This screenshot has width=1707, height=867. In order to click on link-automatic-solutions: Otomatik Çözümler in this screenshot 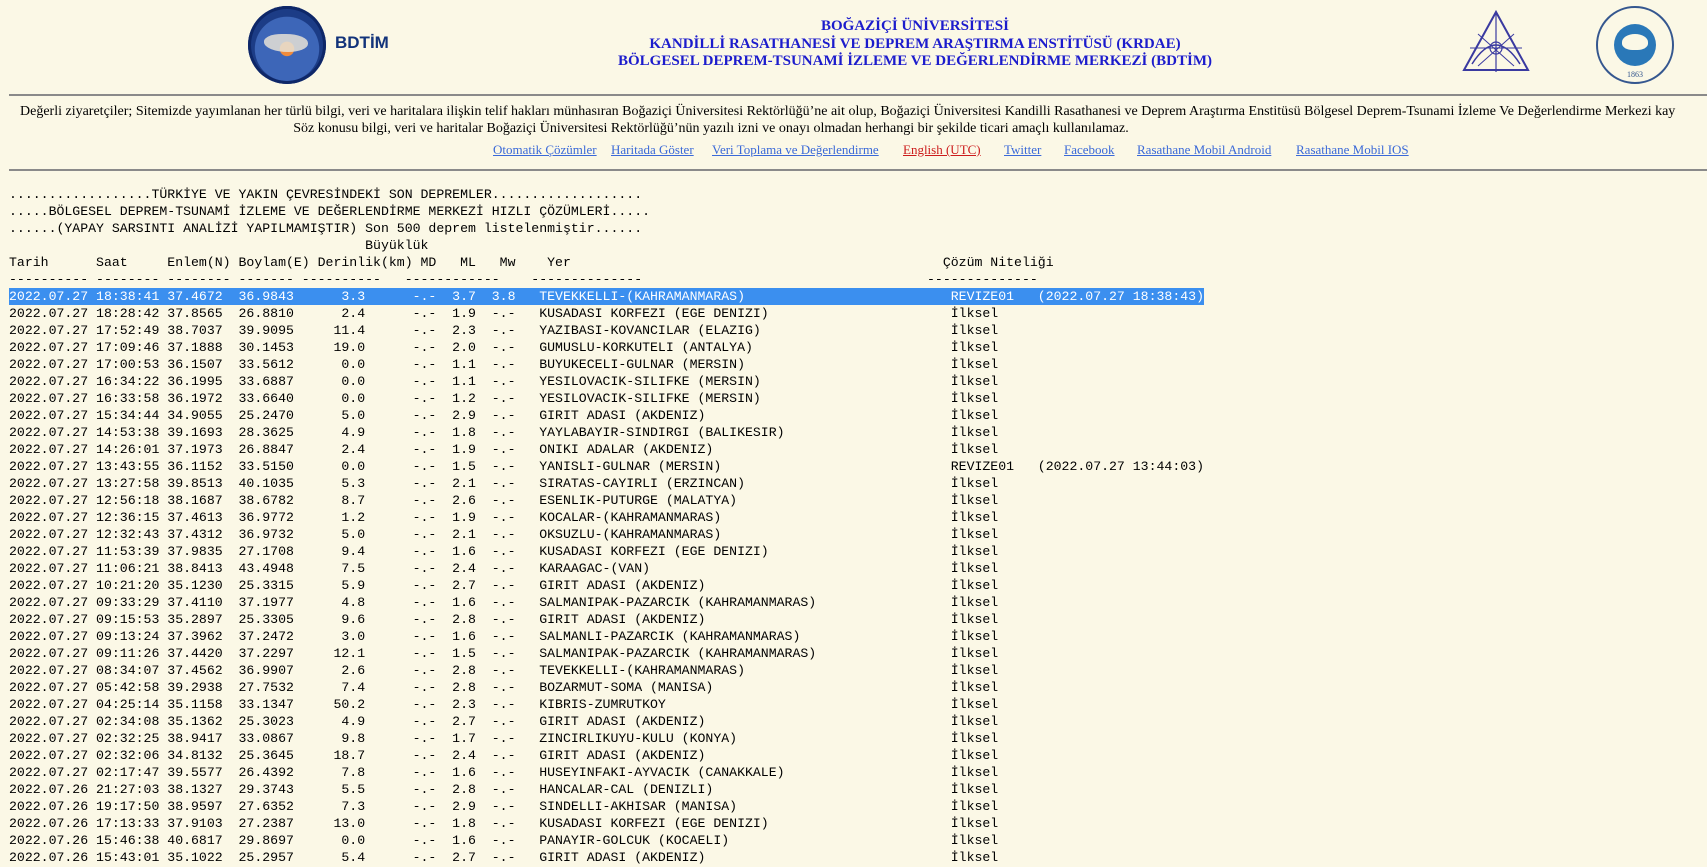, I will do `click(545, 150)`.